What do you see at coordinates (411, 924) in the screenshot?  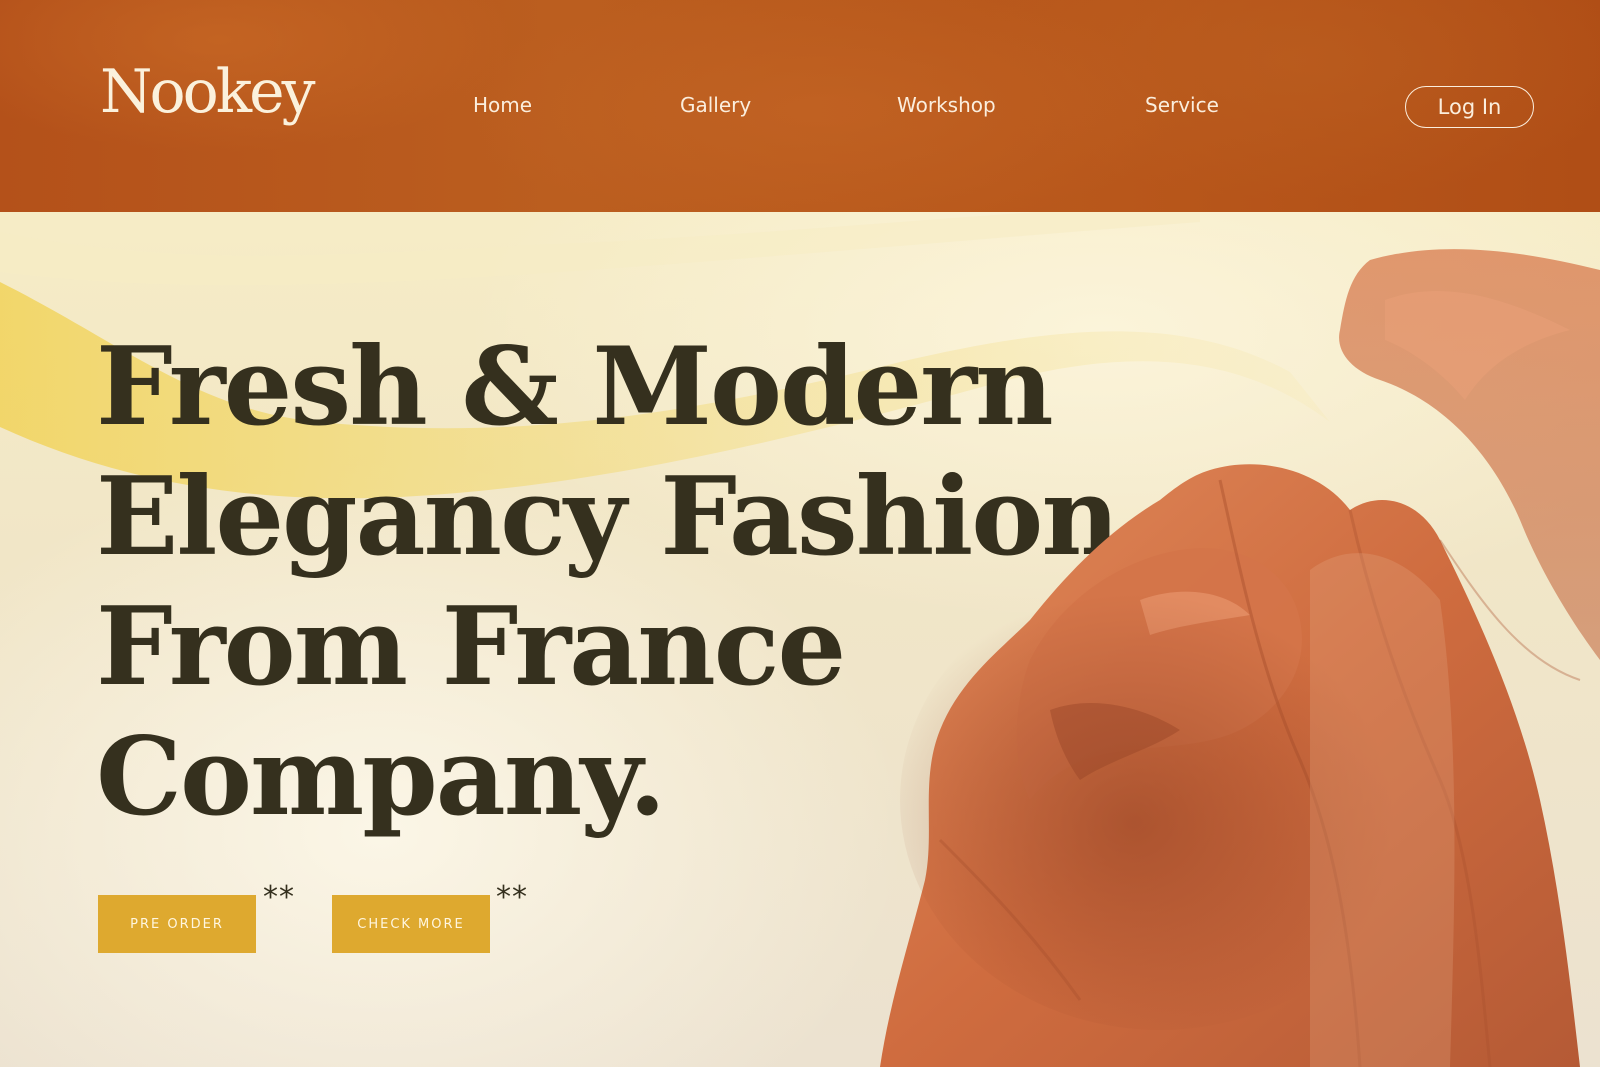 I see `check-more-button: CHECK MORE` at bounding box center [411, 924].